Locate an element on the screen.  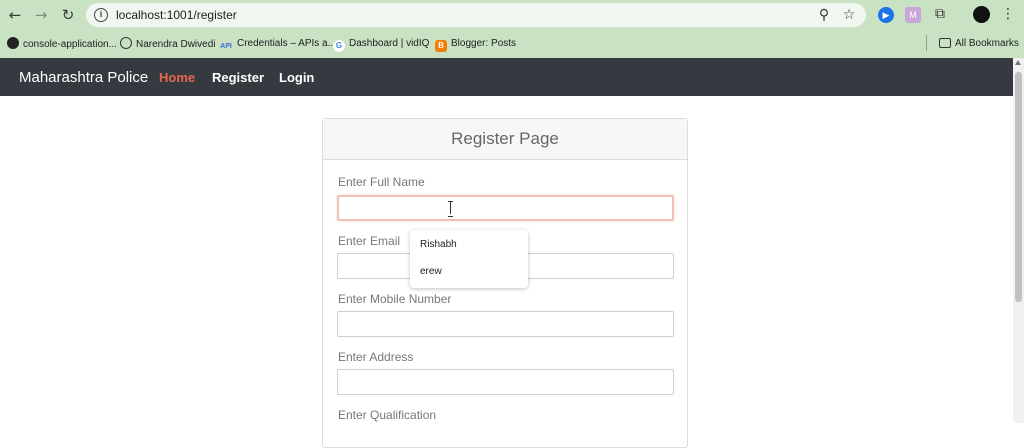
autofill-dropdown: Rishabh erew is located at coordinates (469, 259).